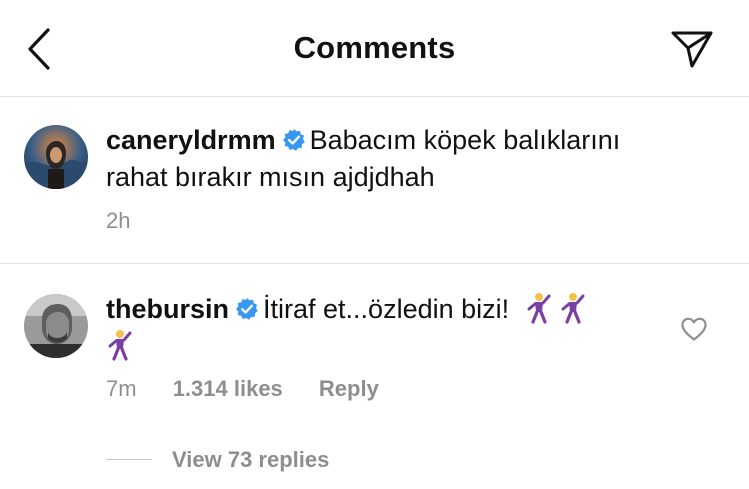  I want to click on likes-count-link: 1.314 likes, so click(228, 388).